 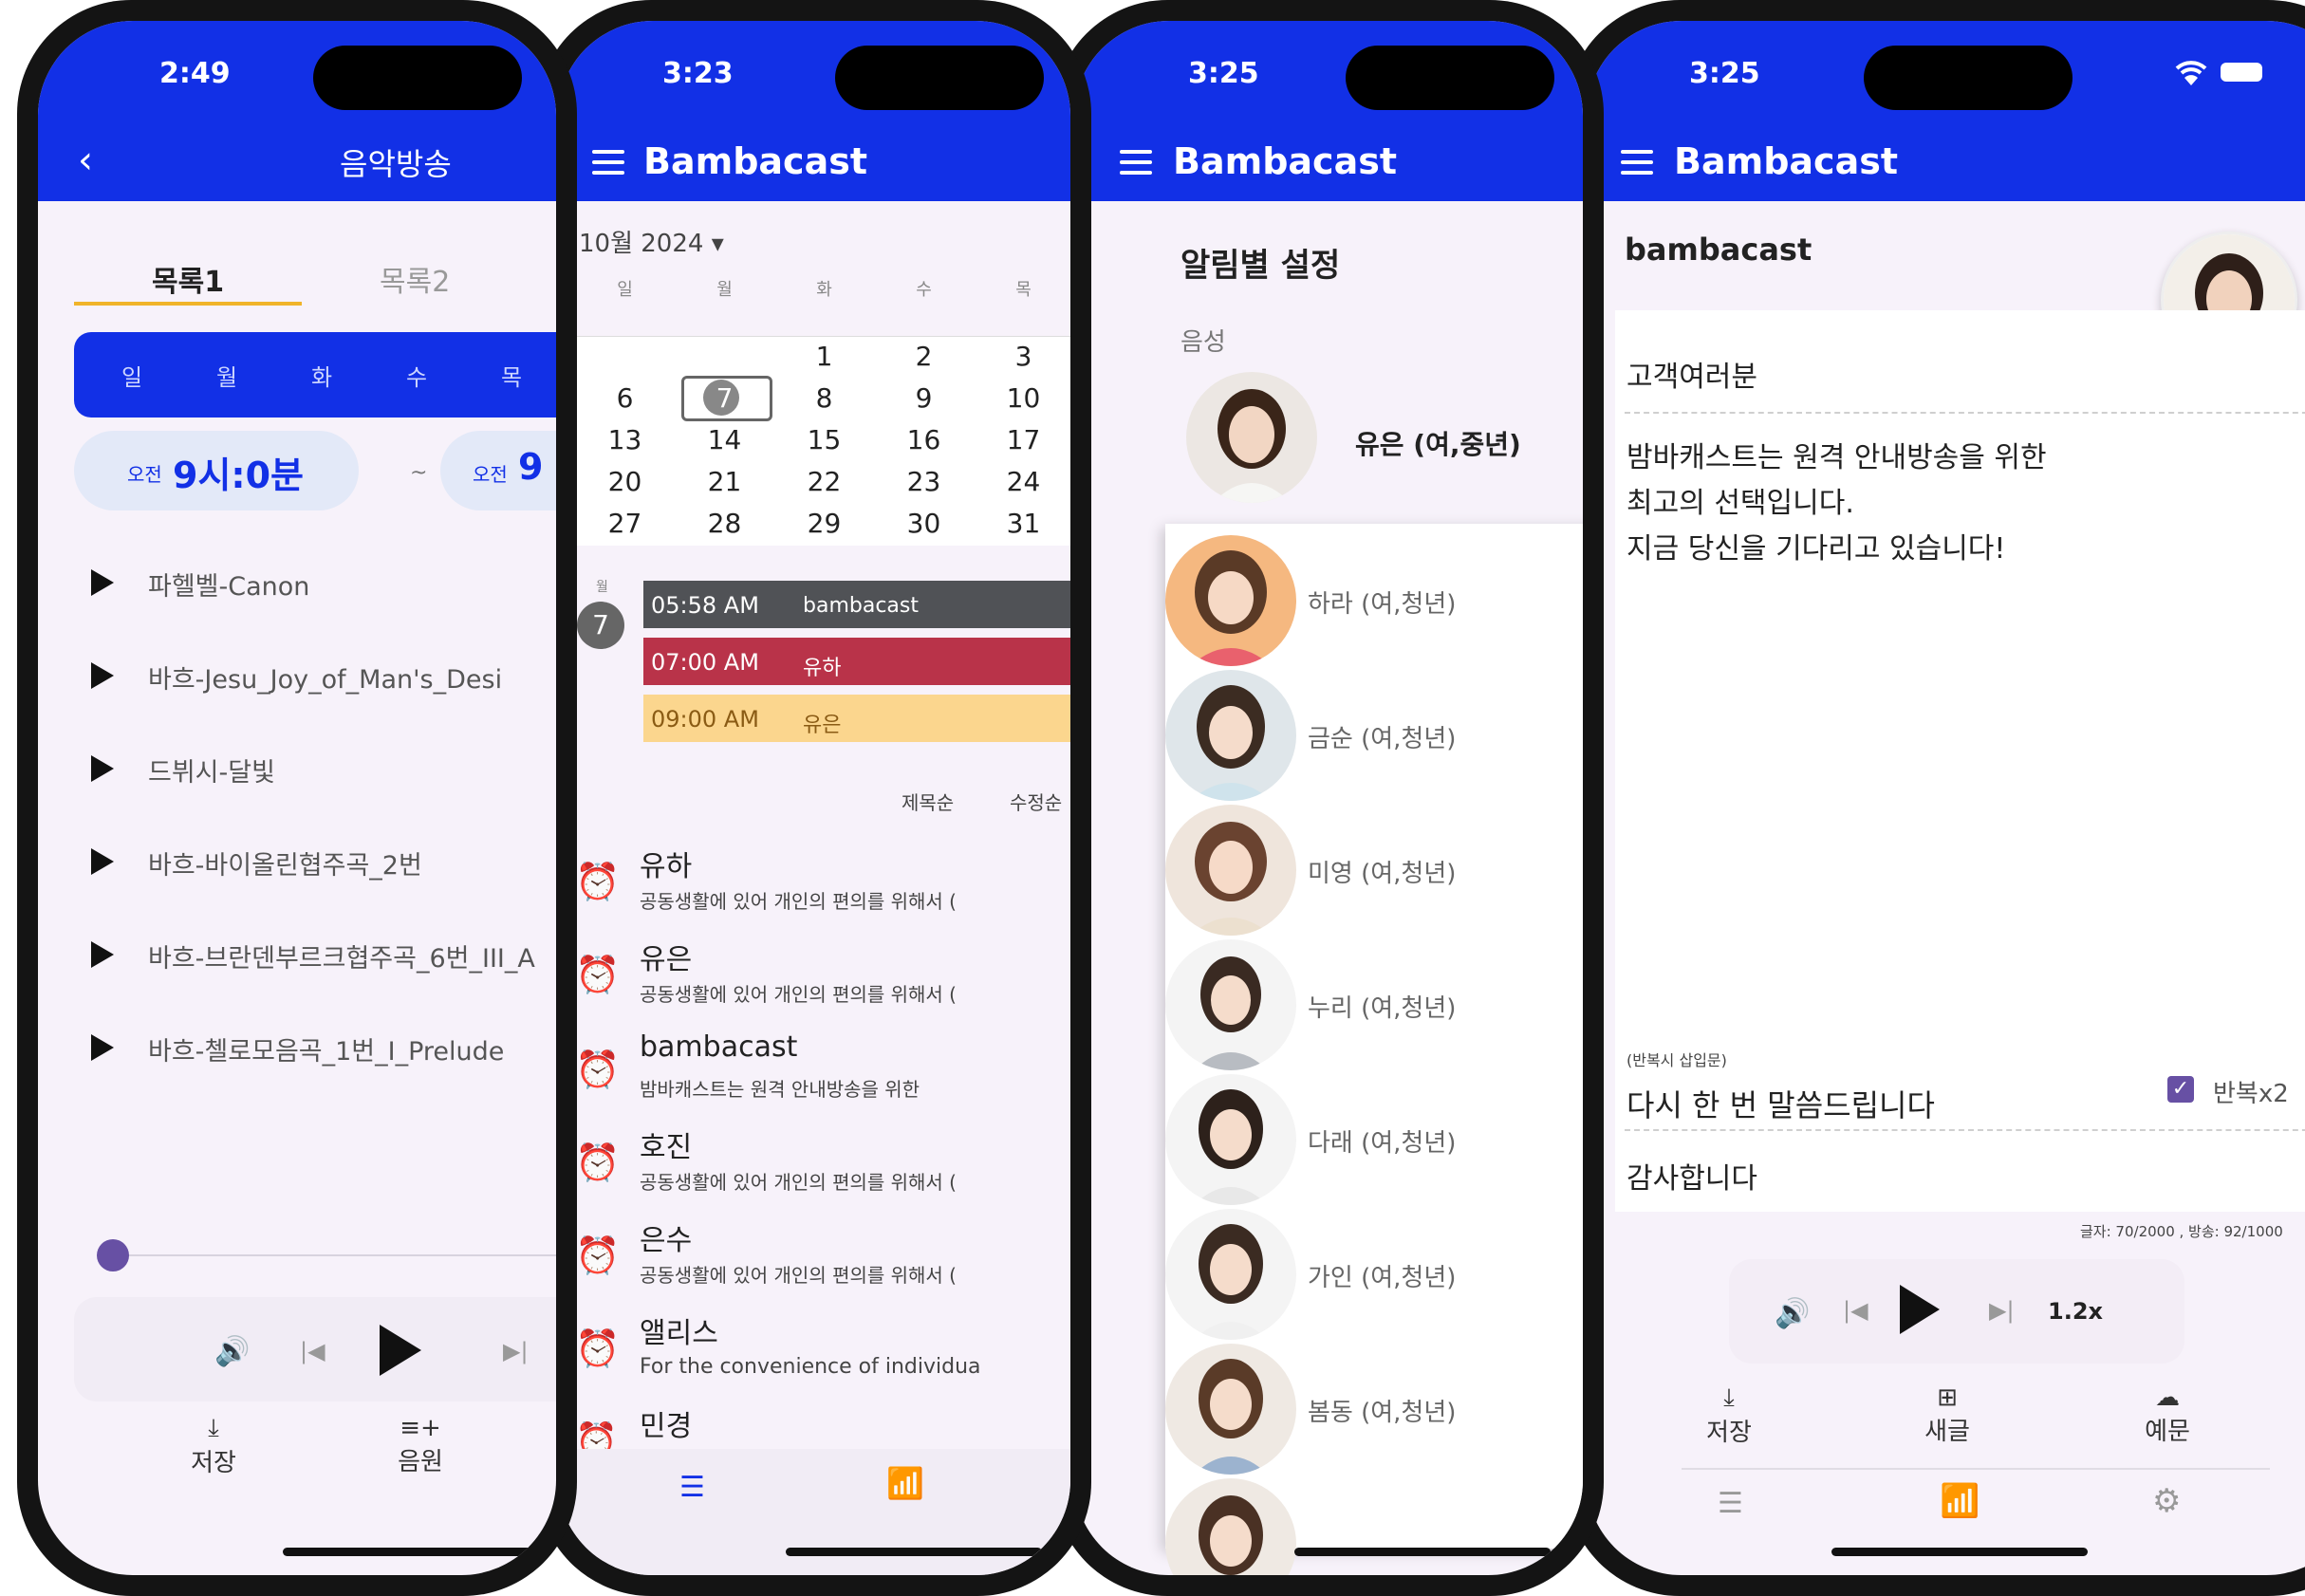 I want to click on repeat-checkbox: ✓, so click(x=2180, y=1089).